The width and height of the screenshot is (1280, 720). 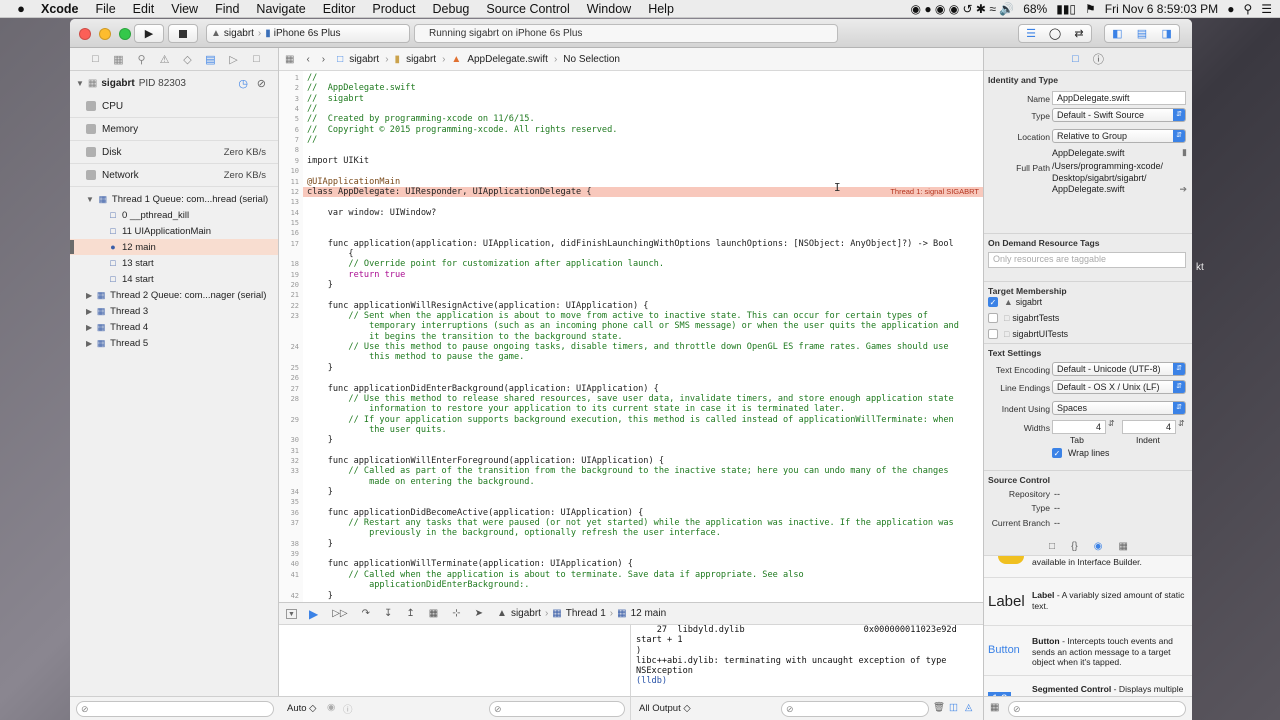 I want to click on code-line: made on entering the background., so click(x=421, y=482).